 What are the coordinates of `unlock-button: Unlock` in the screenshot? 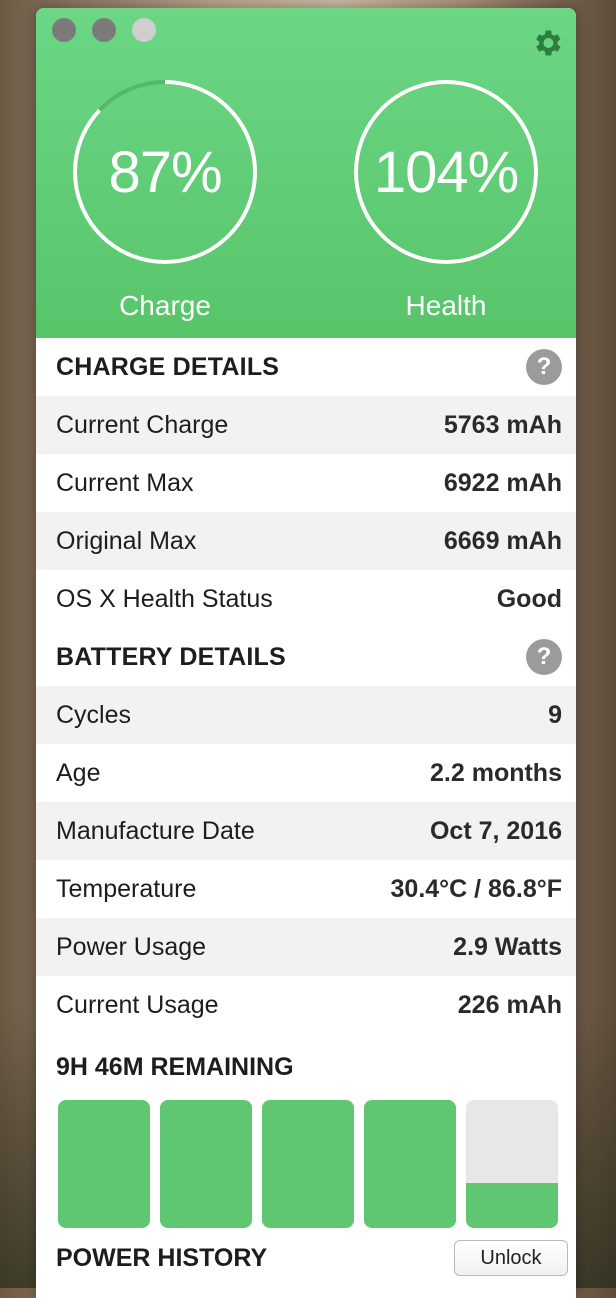 It's located at (511, 1258).